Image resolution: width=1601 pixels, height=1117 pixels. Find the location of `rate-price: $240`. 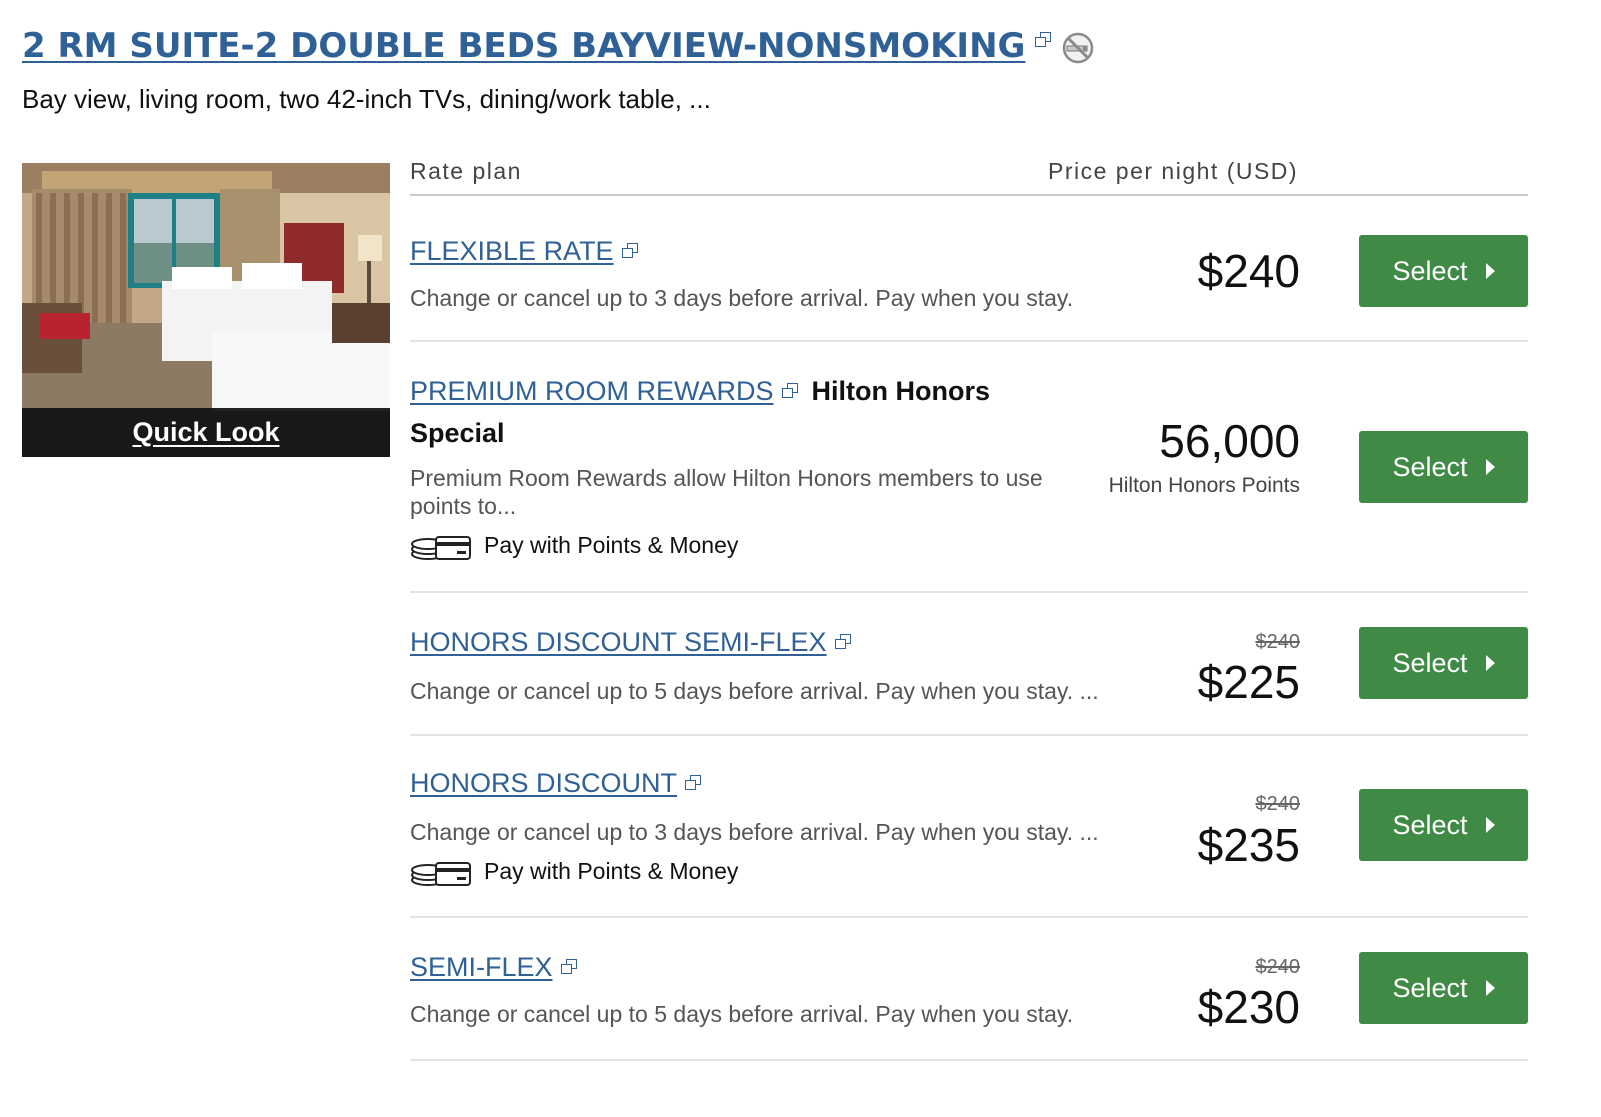

rate-price: $240 is located at coordinates (1248, 271).